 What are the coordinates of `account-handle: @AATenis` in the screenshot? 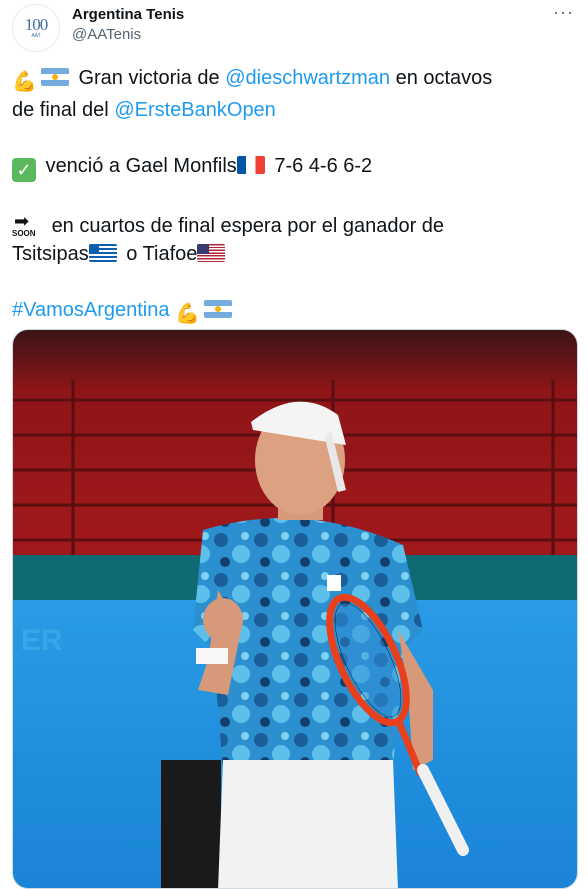 It's located at (106, 34).